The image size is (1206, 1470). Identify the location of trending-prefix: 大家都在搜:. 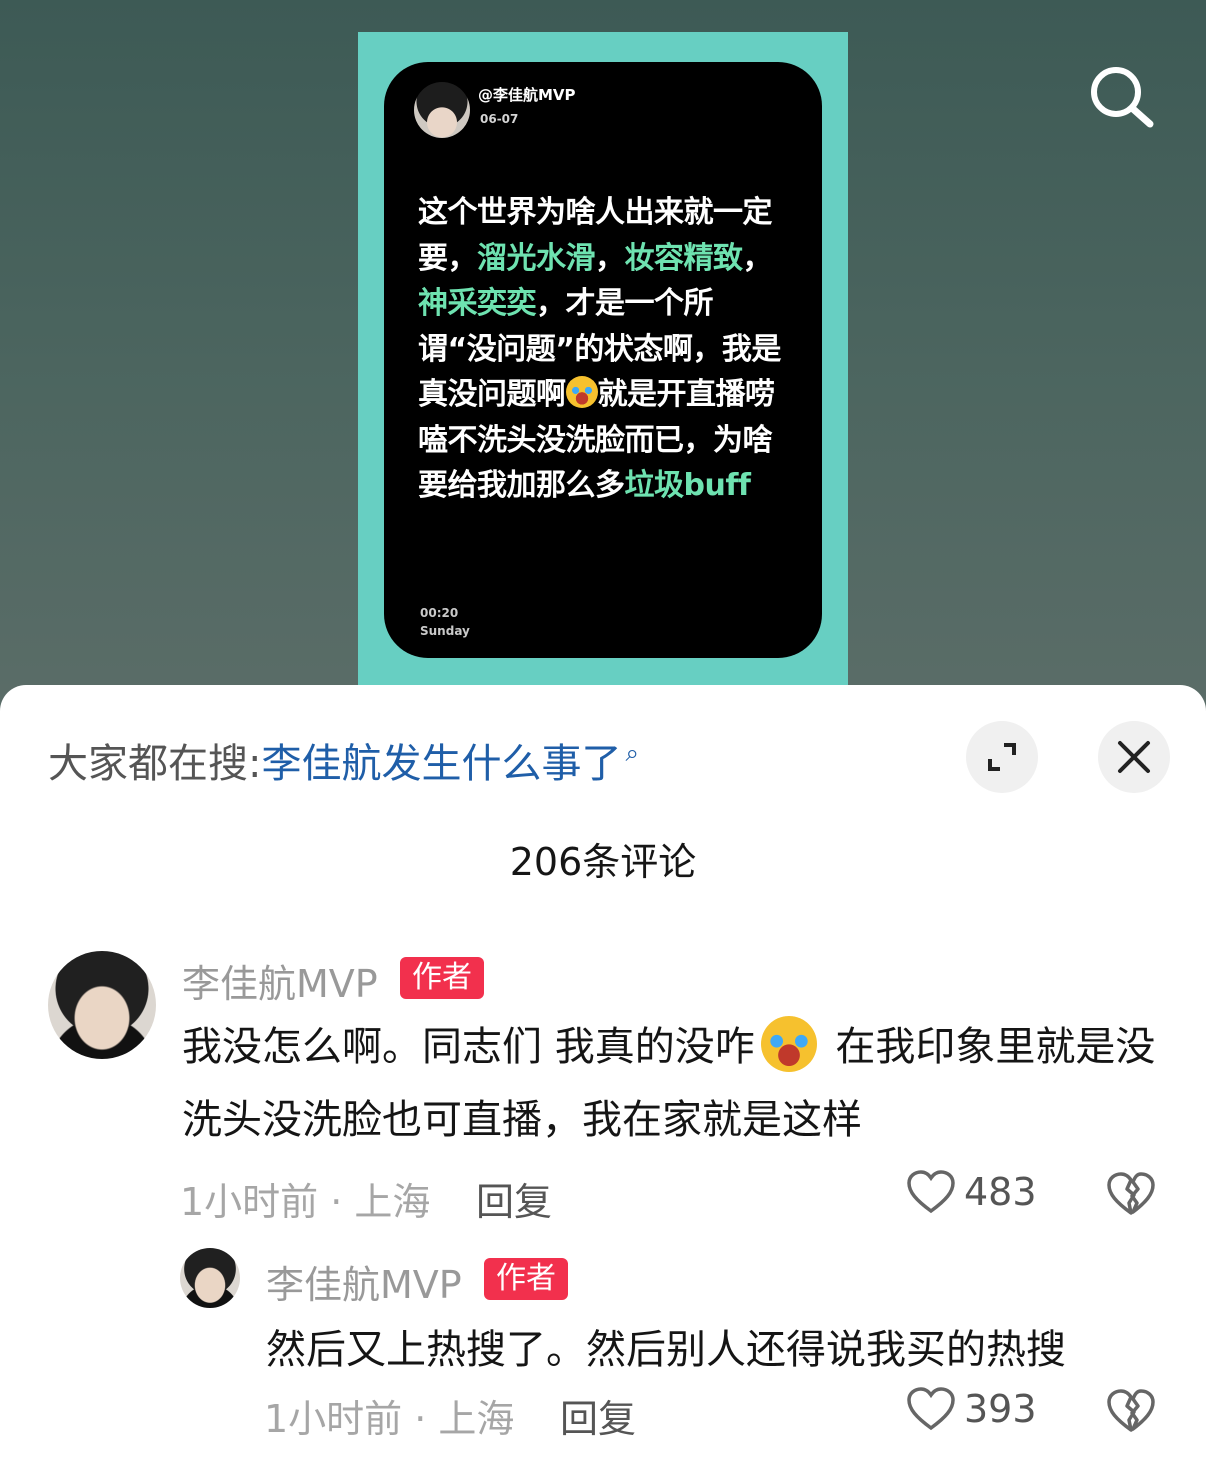
(155, 764).